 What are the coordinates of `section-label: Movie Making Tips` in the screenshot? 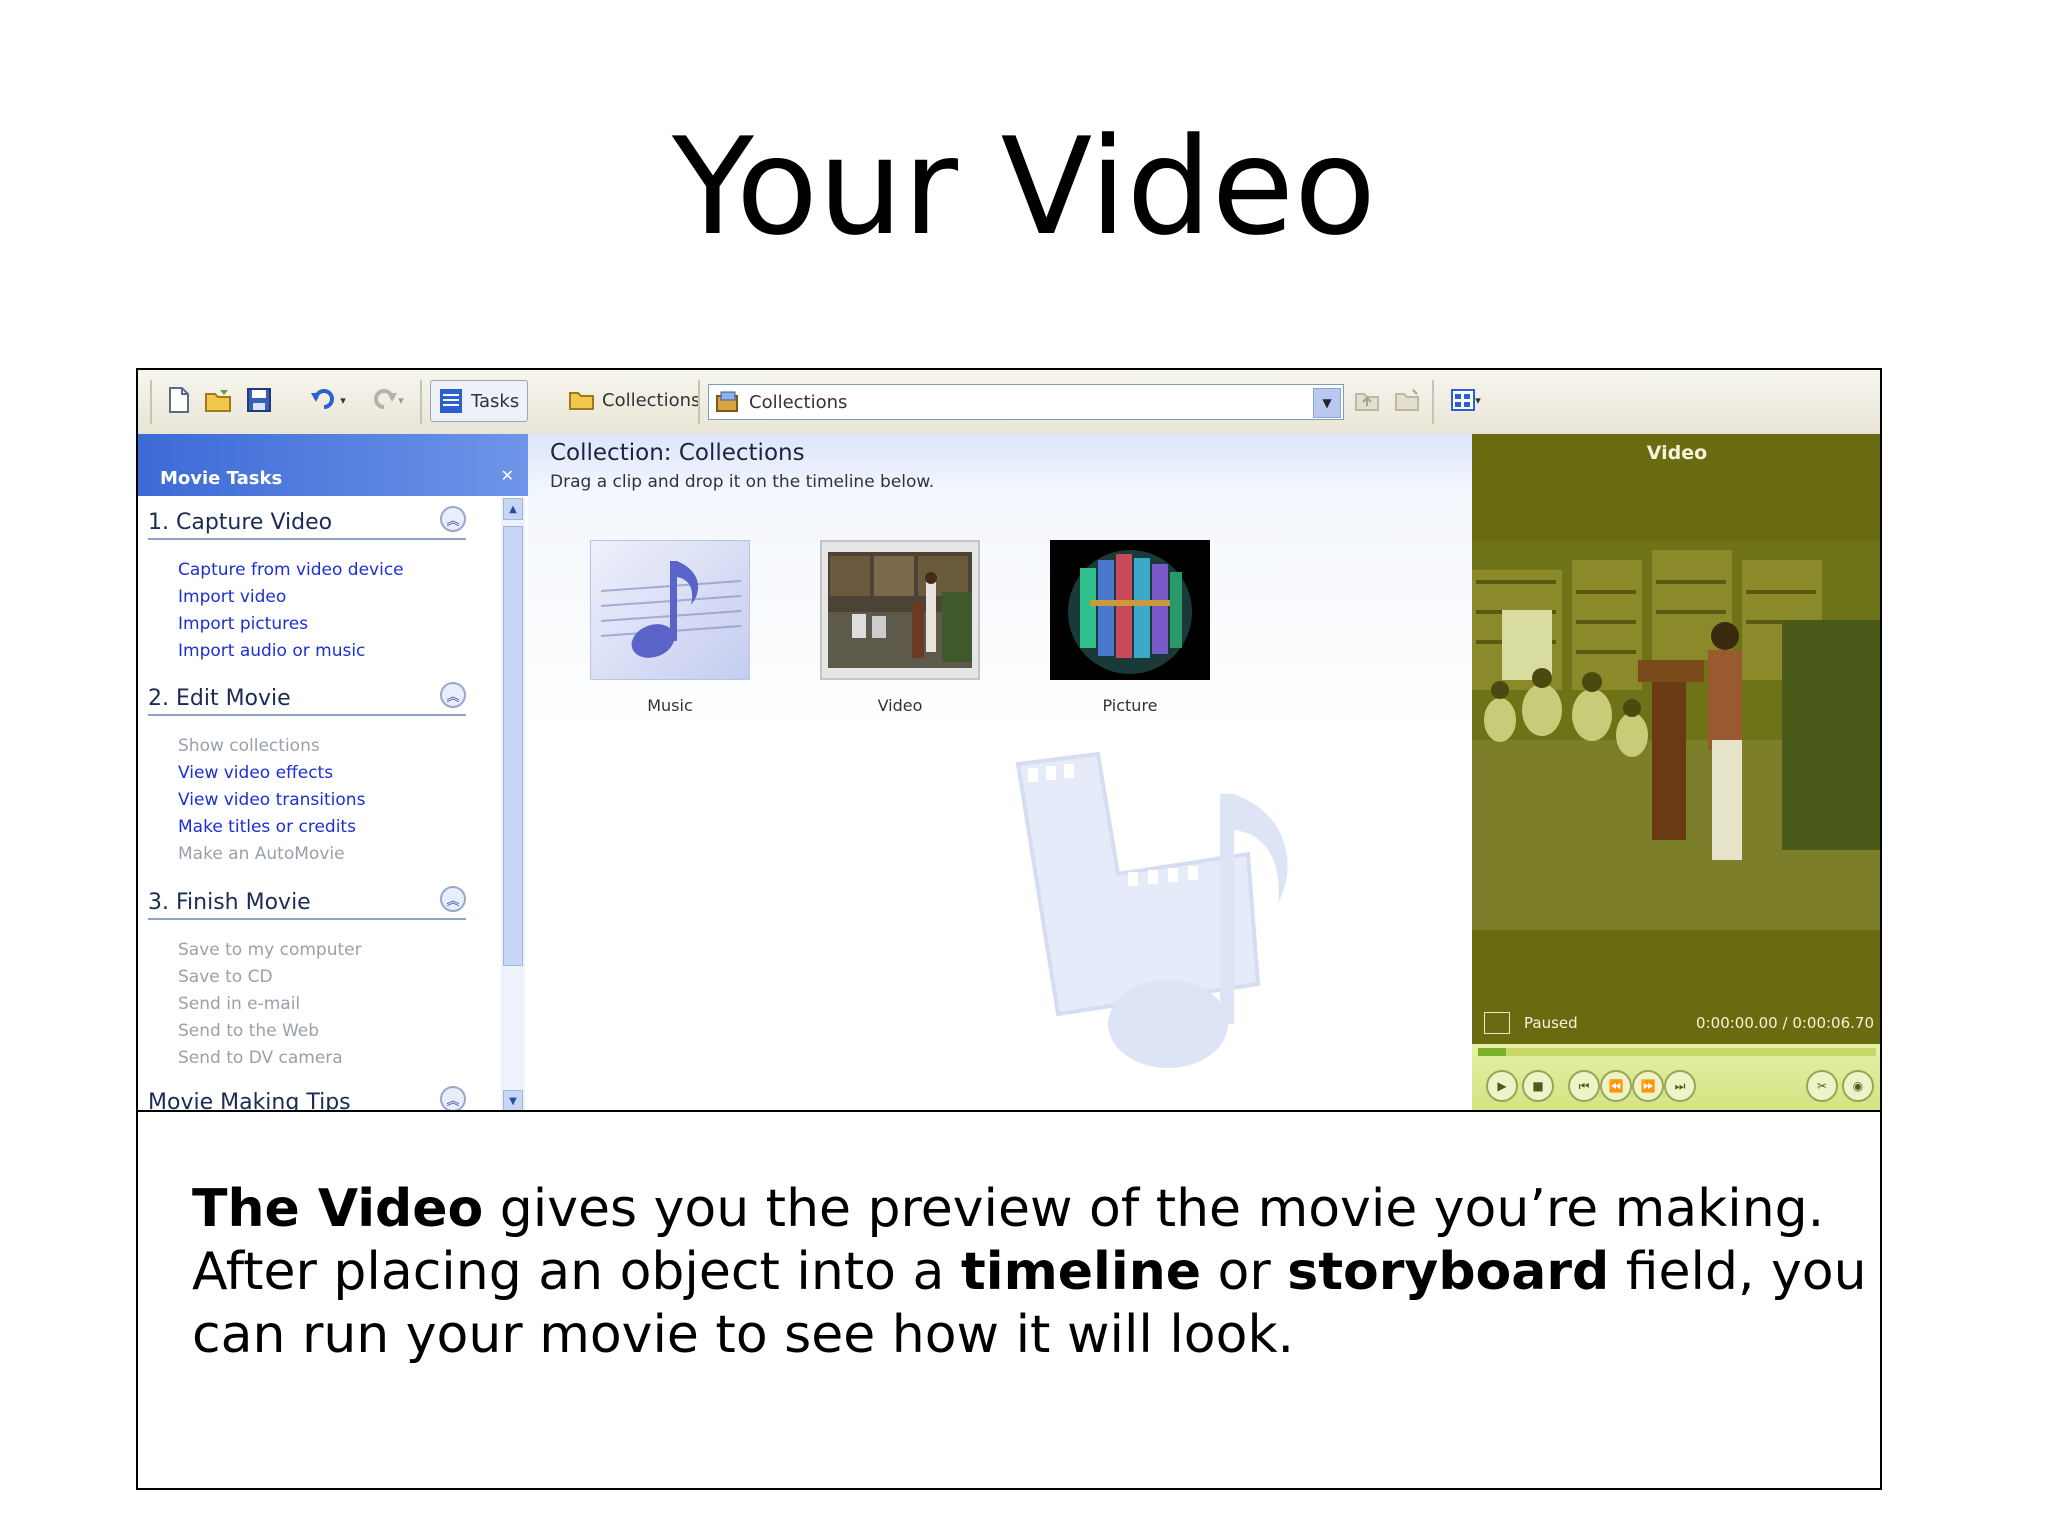 It's located at (249, 1101).